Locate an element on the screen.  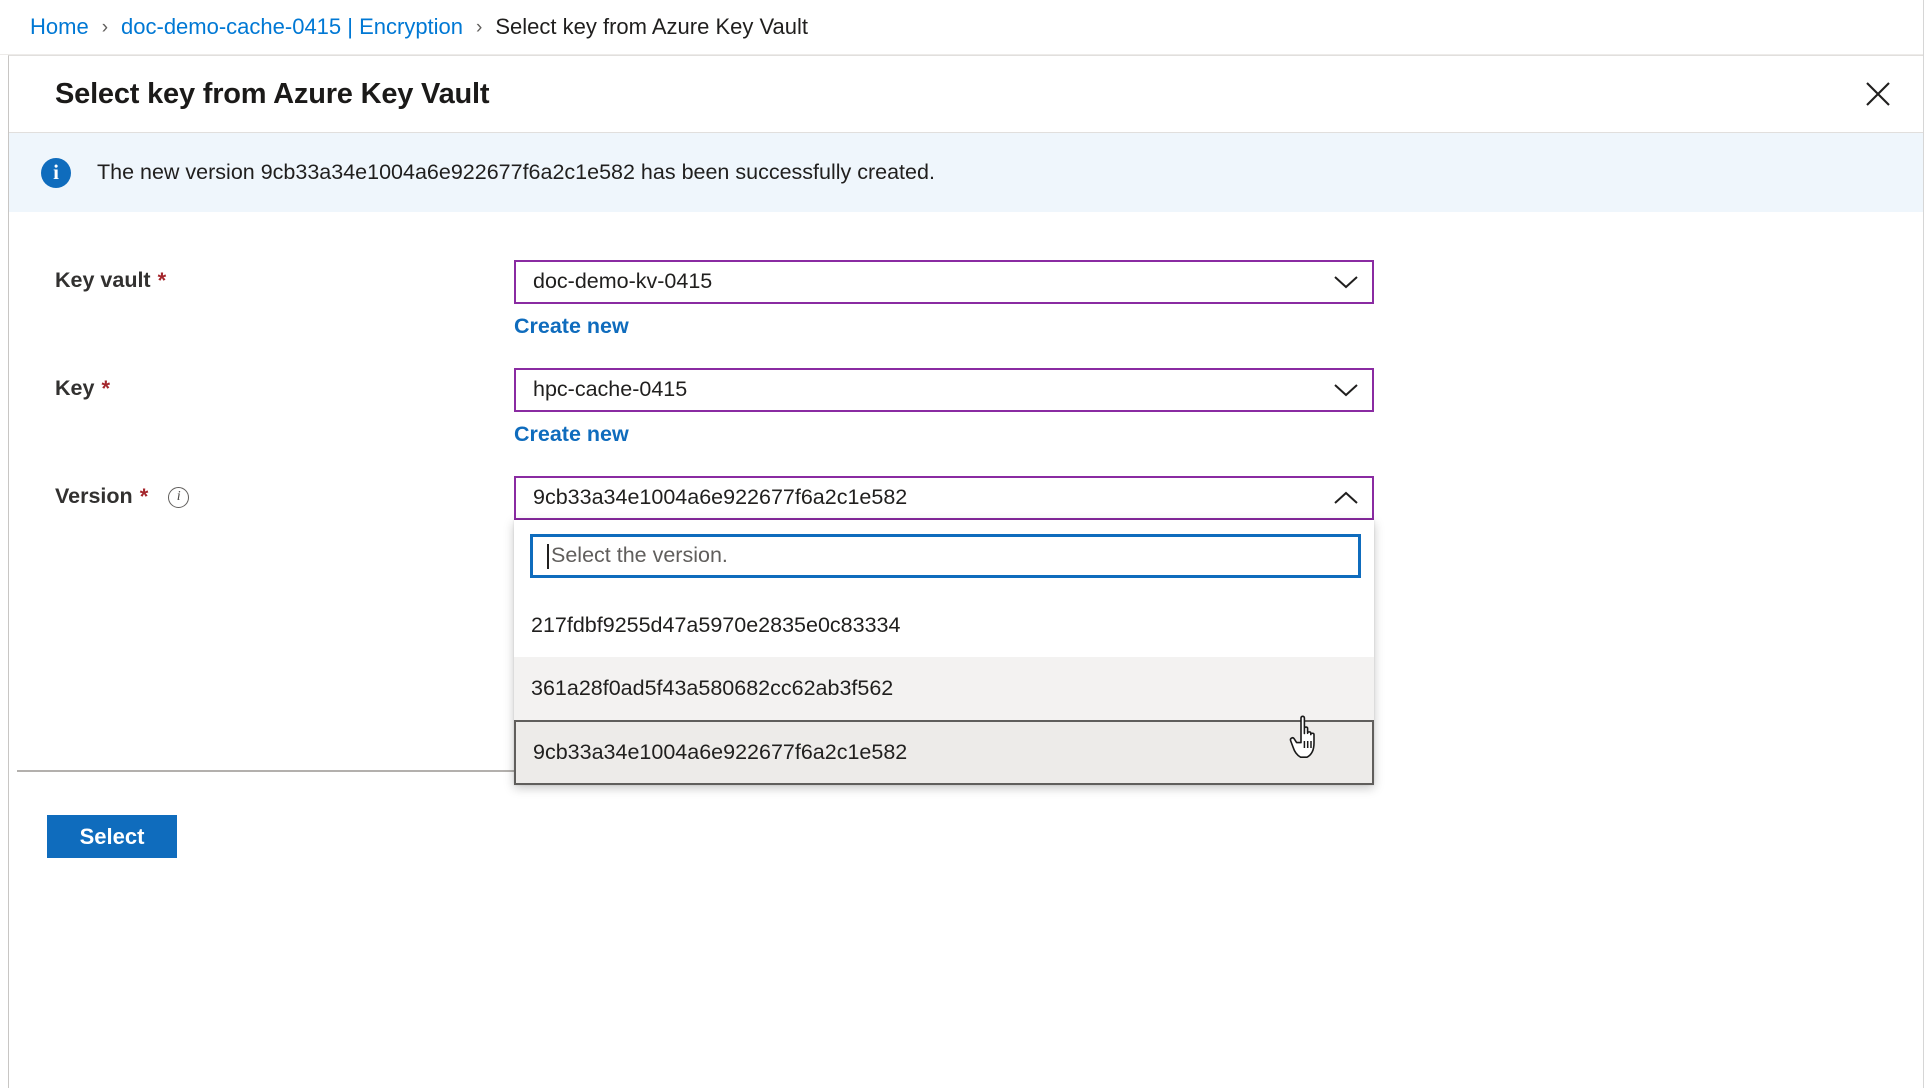
key-vault-label: Key vault * is located at coordinates (261, 276).